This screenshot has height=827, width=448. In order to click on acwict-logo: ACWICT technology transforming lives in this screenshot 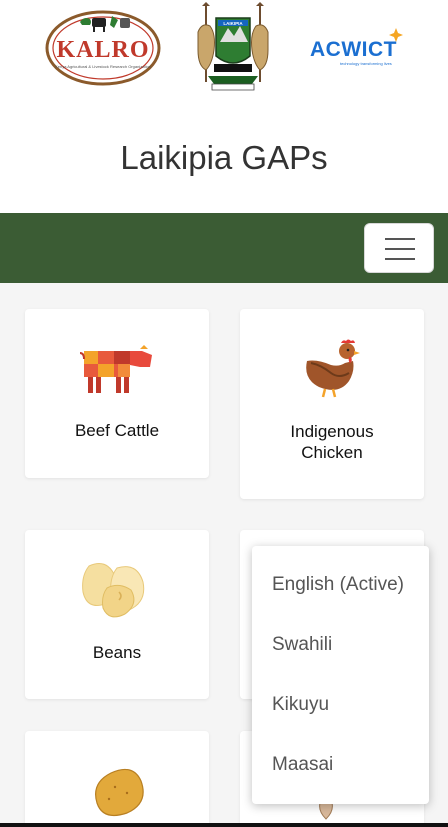, I will do `click(360, 49)`.